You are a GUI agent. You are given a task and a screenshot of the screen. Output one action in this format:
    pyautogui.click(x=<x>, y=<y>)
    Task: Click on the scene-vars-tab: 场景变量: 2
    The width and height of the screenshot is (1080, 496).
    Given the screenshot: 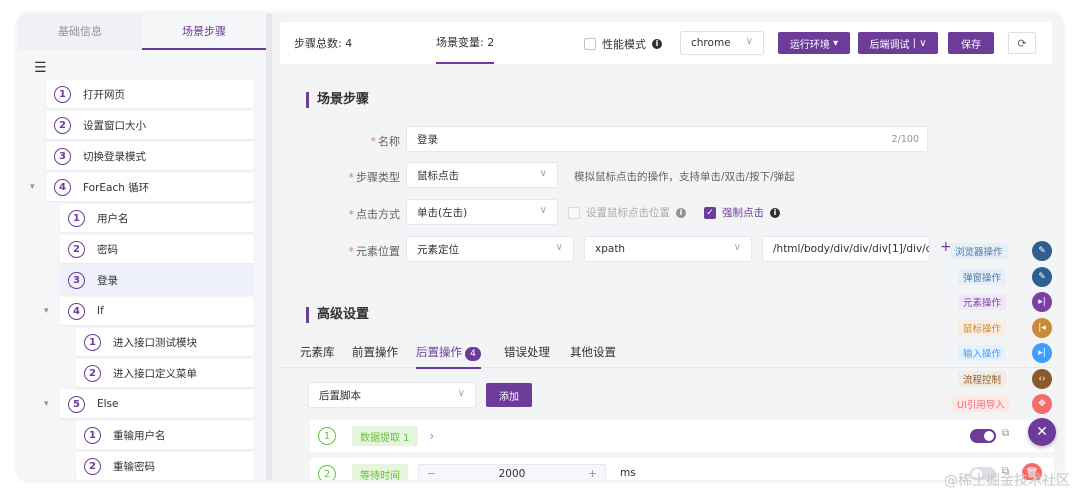 What is the action you would take?
    pyautogui.click(x=465, y=43)
    